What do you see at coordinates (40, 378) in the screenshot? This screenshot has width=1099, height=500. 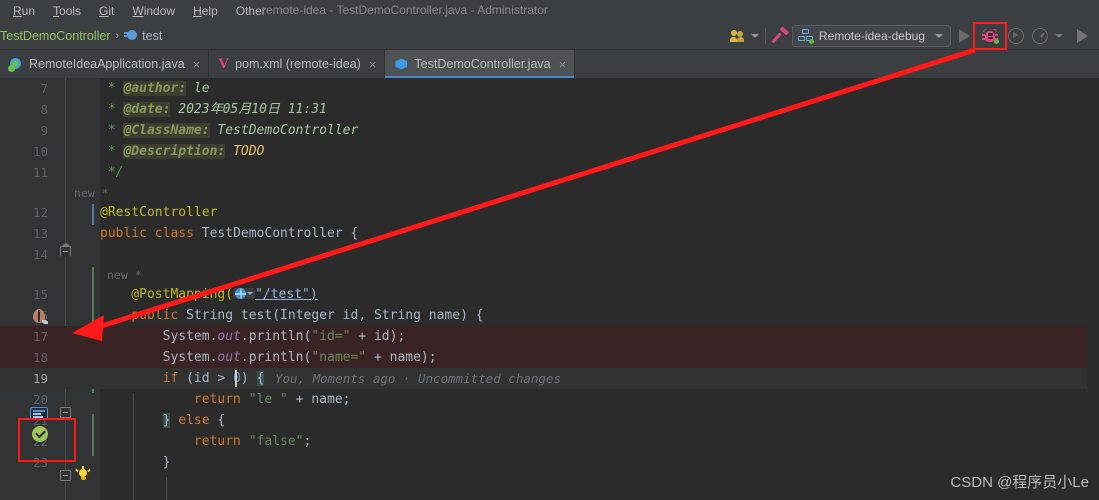 I see `line-number: 19` at bounding box center [40, 378].